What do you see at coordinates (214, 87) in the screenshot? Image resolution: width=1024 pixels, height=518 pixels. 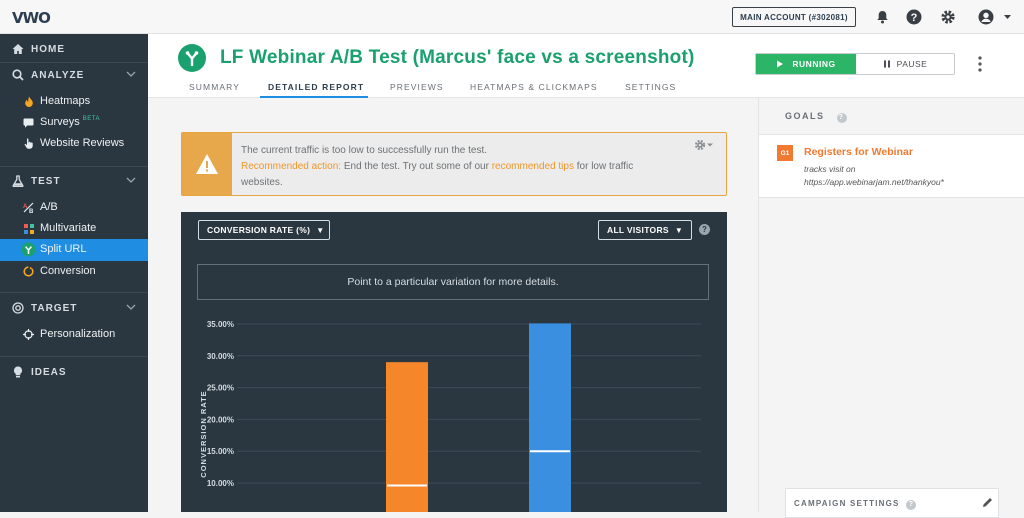 I see `tab-summary: SUMMARY` at bounding box center [214, 87].